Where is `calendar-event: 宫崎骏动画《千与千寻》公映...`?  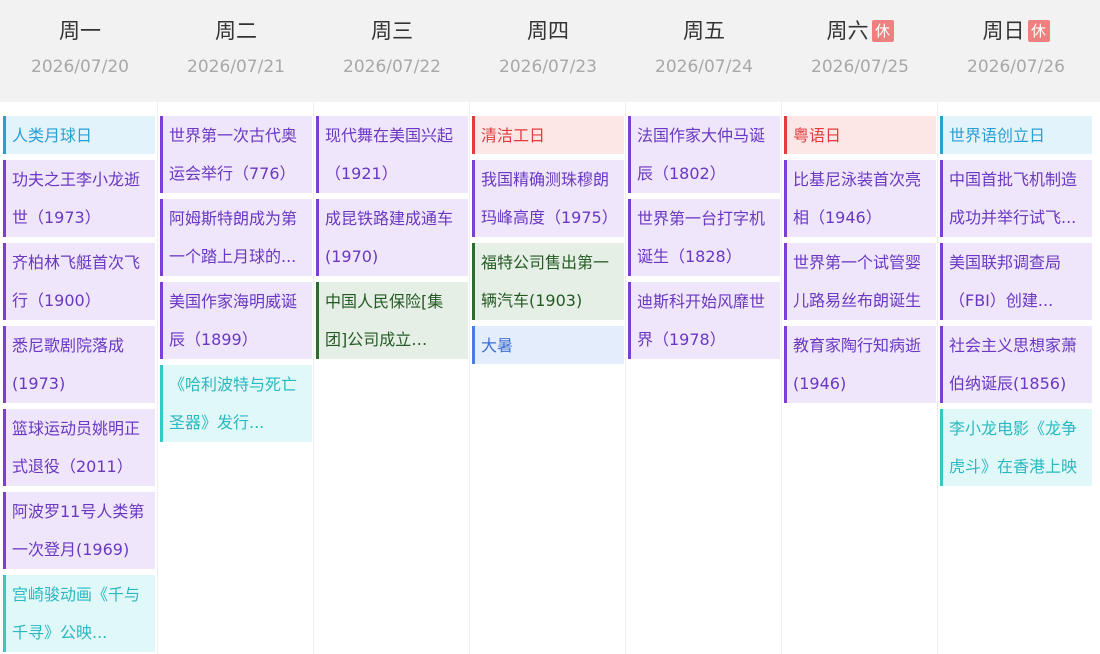 calendar-event: 宫崎骏动画《千与千寻》公映... is located at coordinates (79, 613).